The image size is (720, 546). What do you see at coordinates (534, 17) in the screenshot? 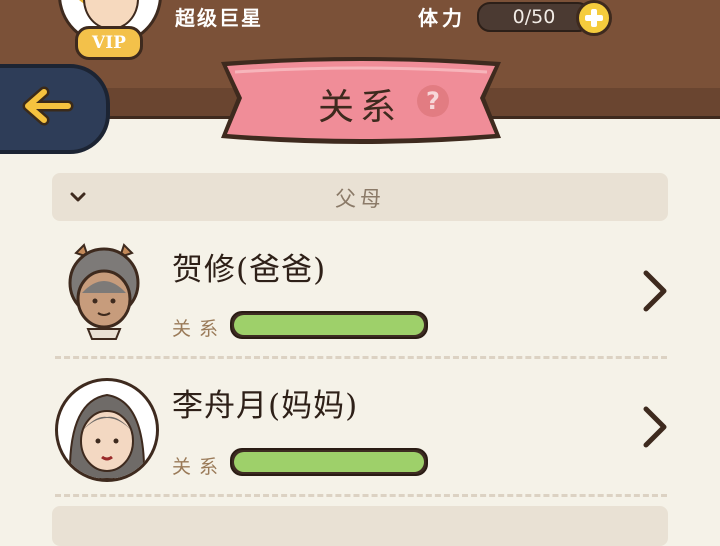
I see `stamina-value: 0/50` at bounding box center [534, 17].